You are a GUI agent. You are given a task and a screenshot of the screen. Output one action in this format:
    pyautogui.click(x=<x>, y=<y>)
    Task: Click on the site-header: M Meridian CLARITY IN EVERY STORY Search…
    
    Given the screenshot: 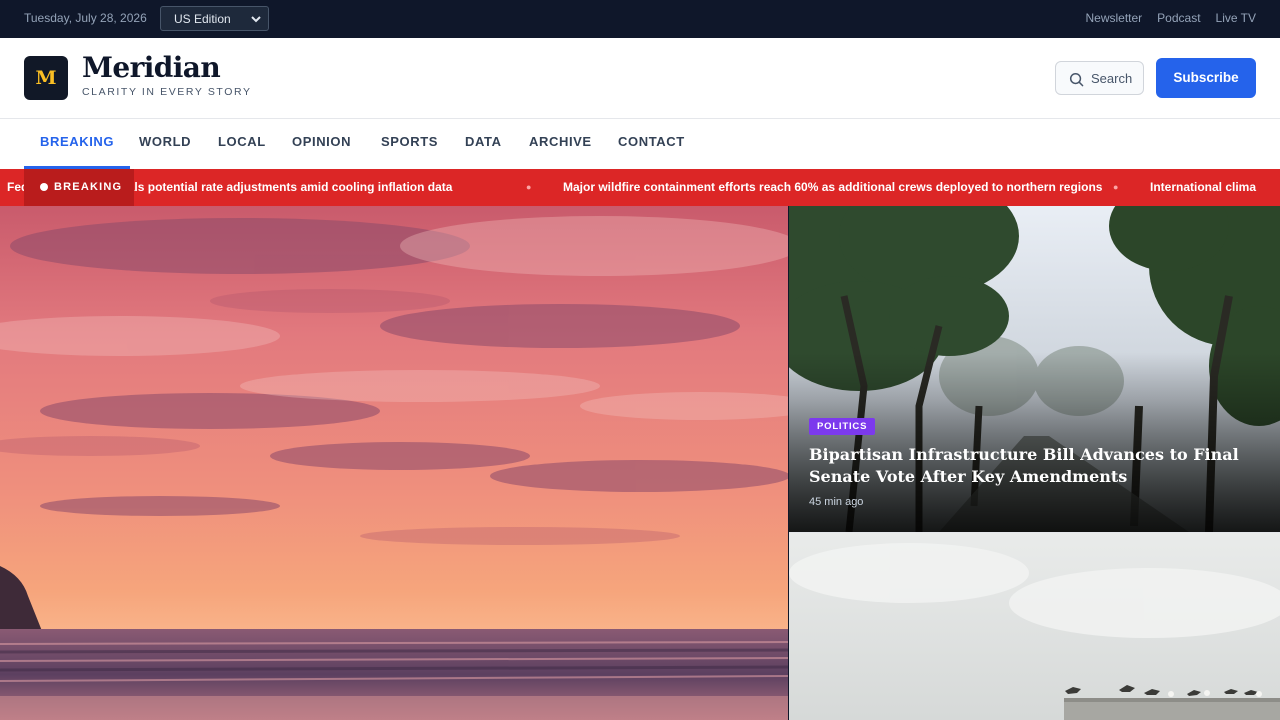 What is the action you would take?
    pyautogui.click(x=640, y=78)
    